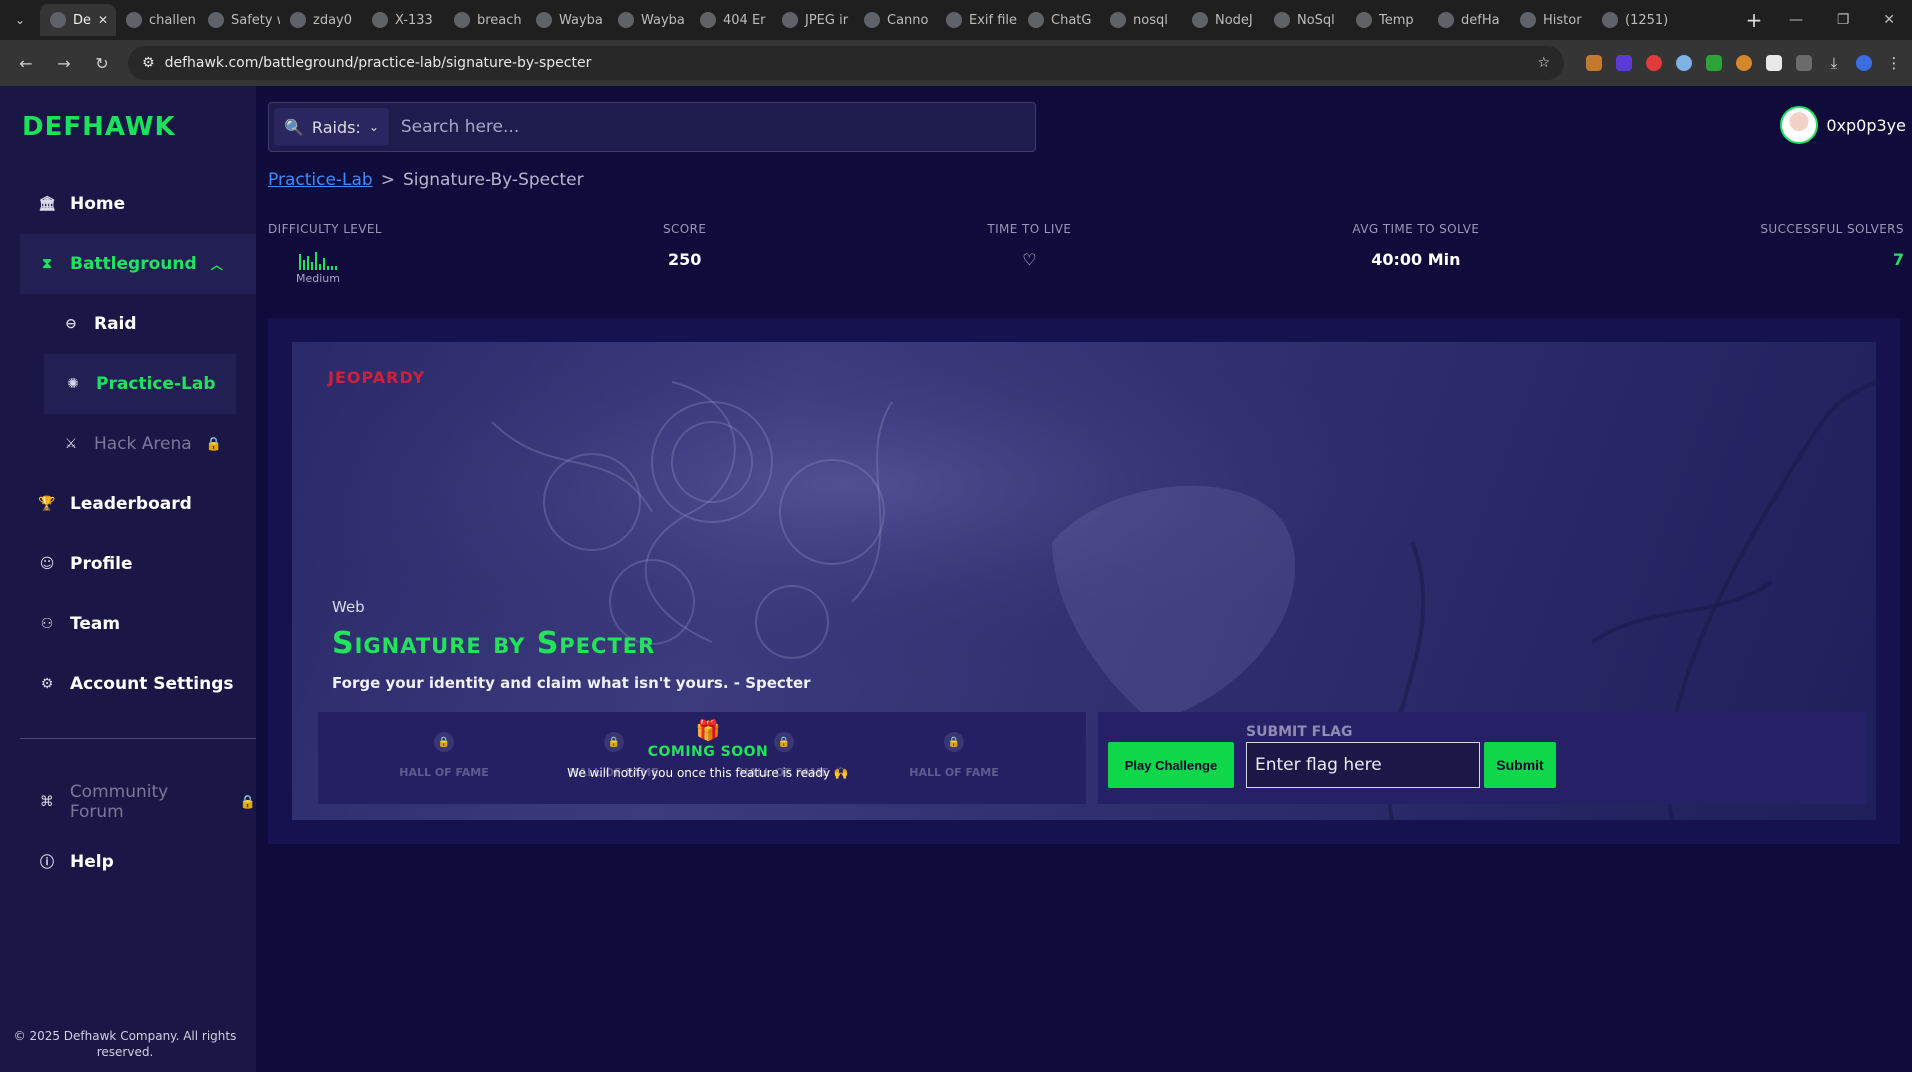 The width and height of the screenshot is (1912, 1072). I want to click on browser-tab-label: NodeJ, so click(1234, 20).